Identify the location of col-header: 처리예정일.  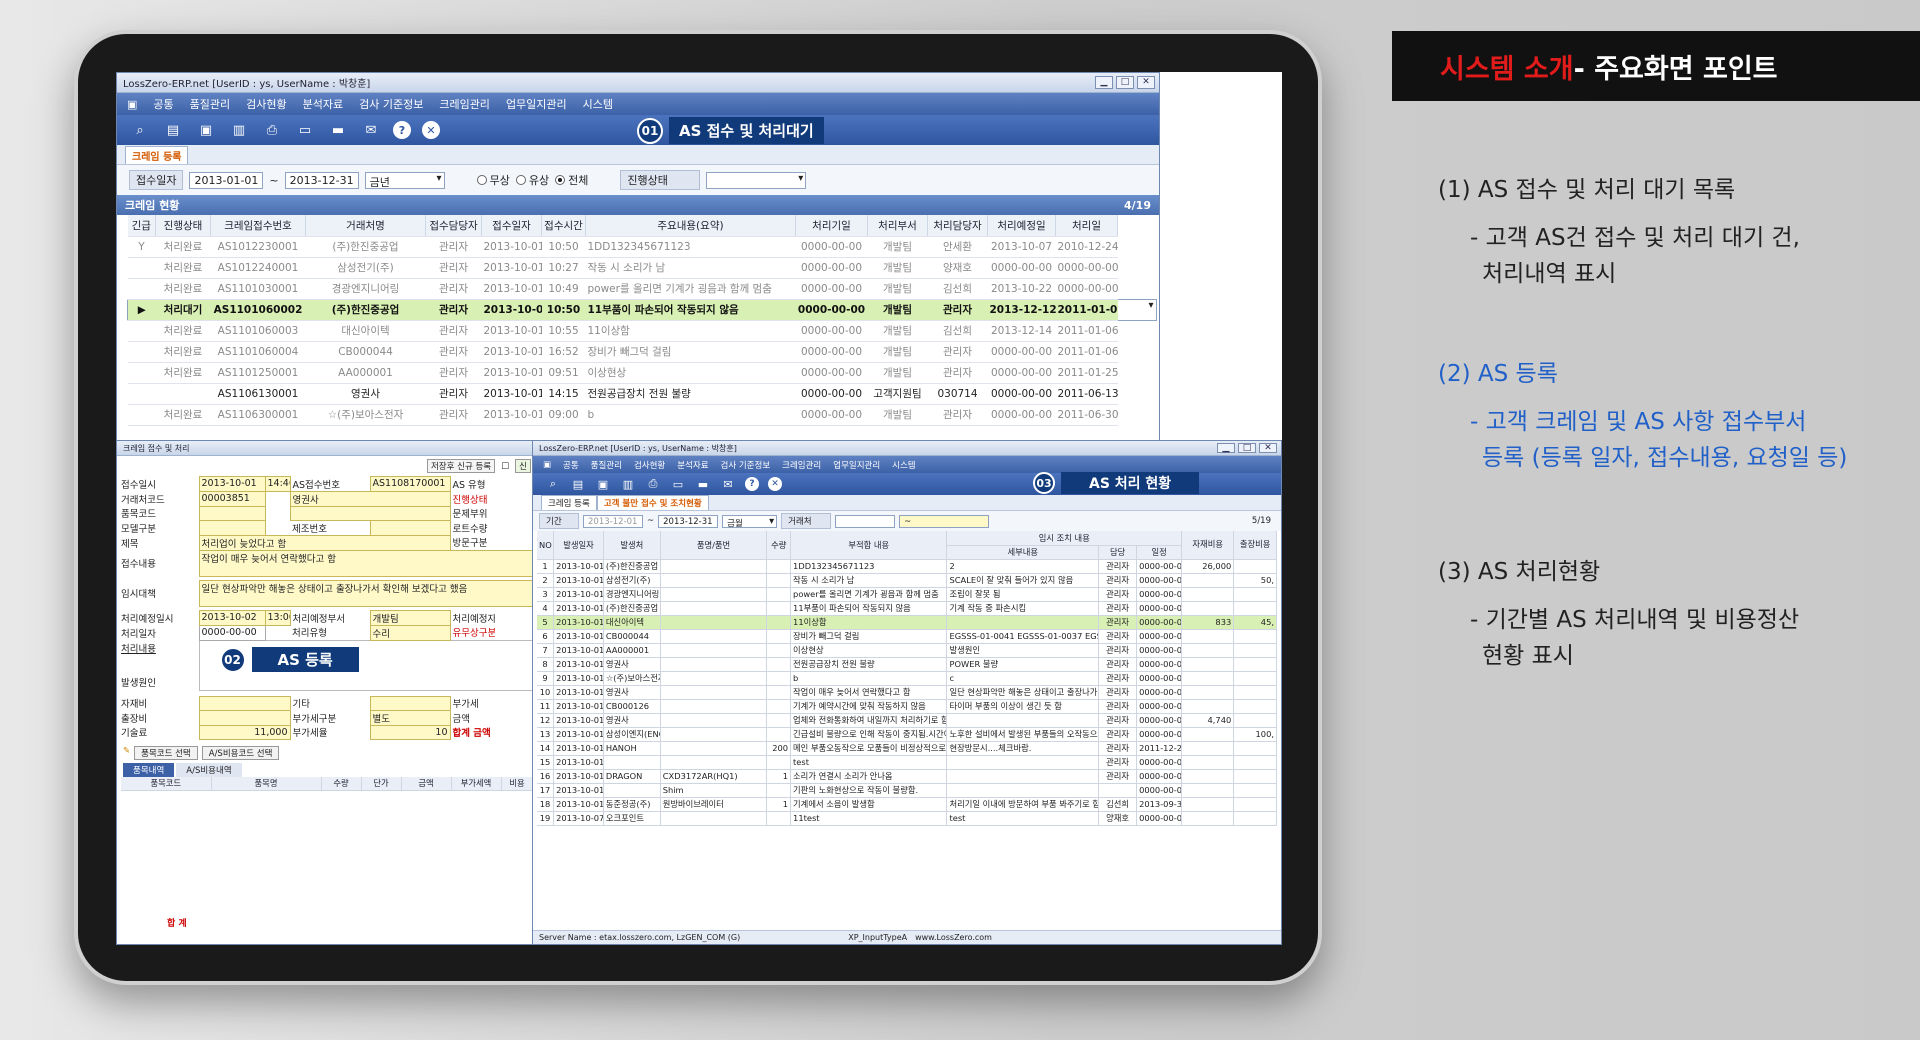
(1021, 226).